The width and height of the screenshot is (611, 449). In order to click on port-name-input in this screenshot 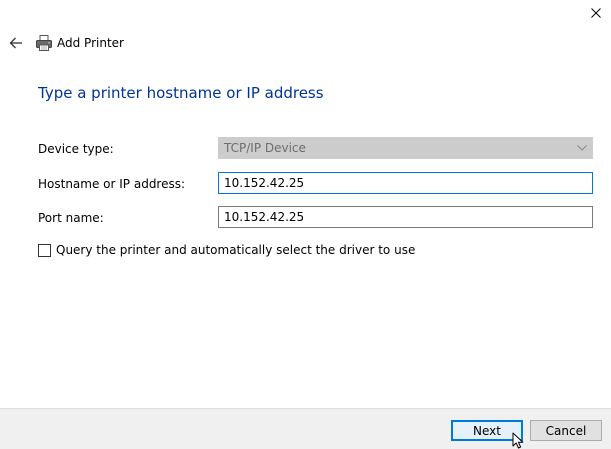, I will do `click(405, 217)`.